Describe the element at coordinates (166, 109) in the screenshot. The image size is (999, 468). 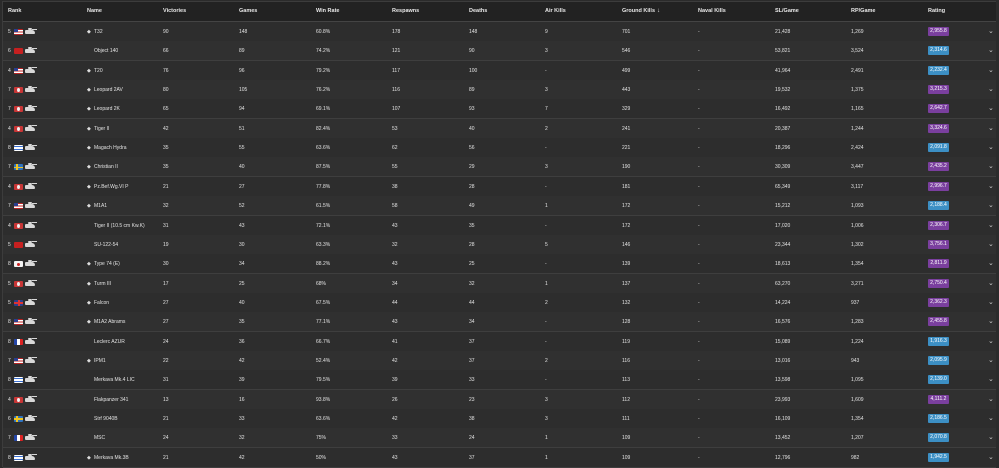
I see `victories-cell: 65` at that location.